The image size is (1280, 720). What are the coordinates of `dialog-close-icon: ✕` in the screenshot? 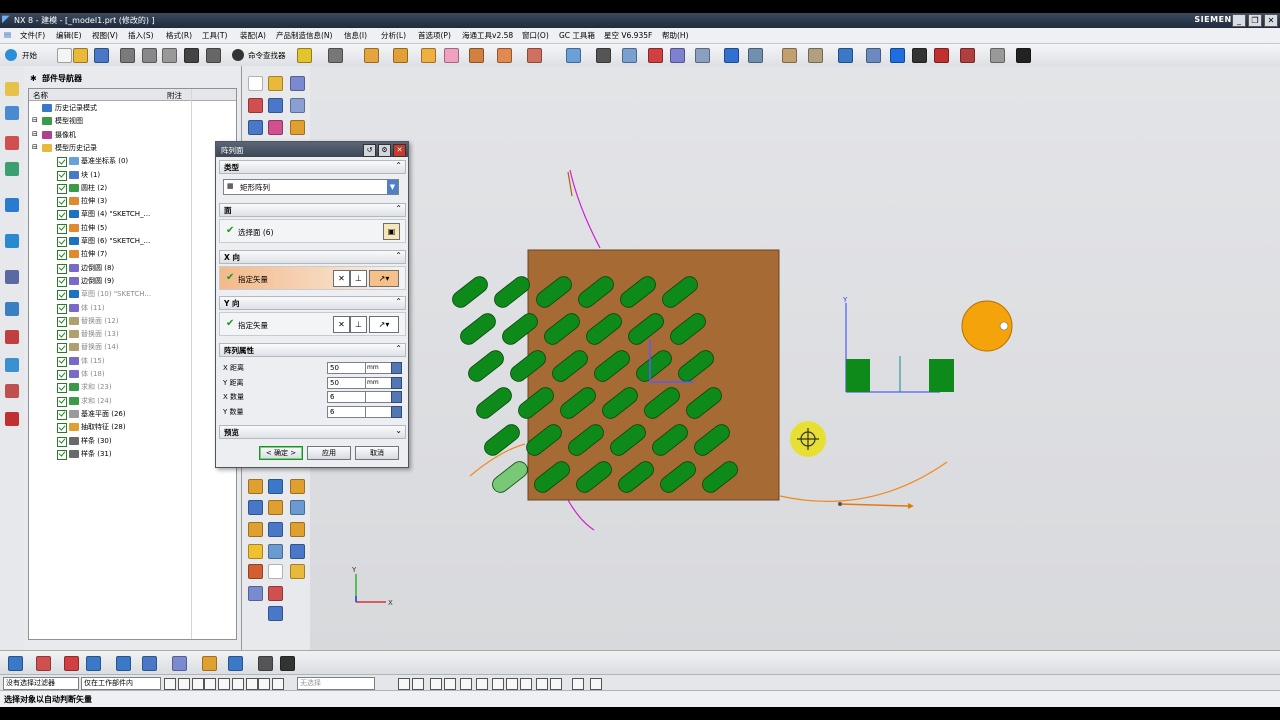 It's located at (399, 150).